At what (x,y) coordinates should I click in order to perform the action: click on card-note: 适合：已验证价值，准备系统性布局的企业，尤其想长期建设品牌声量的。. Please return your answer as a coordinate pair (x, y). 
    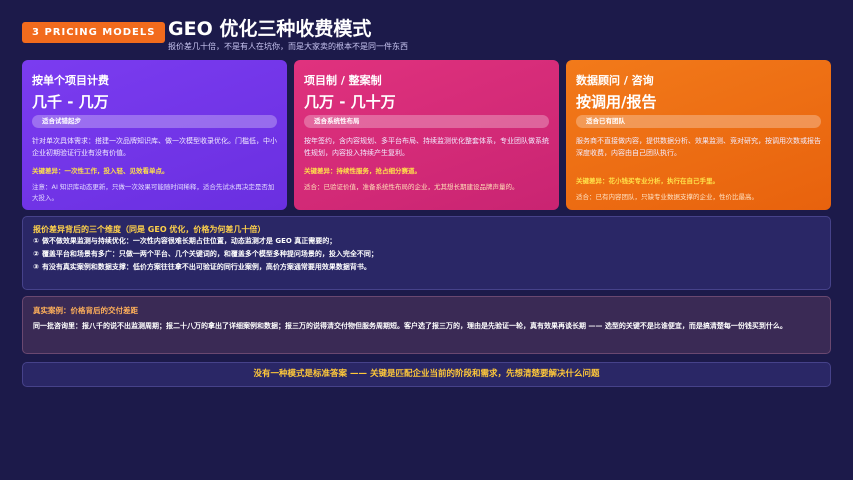
    Looking at the image, I should click on (411, 187).